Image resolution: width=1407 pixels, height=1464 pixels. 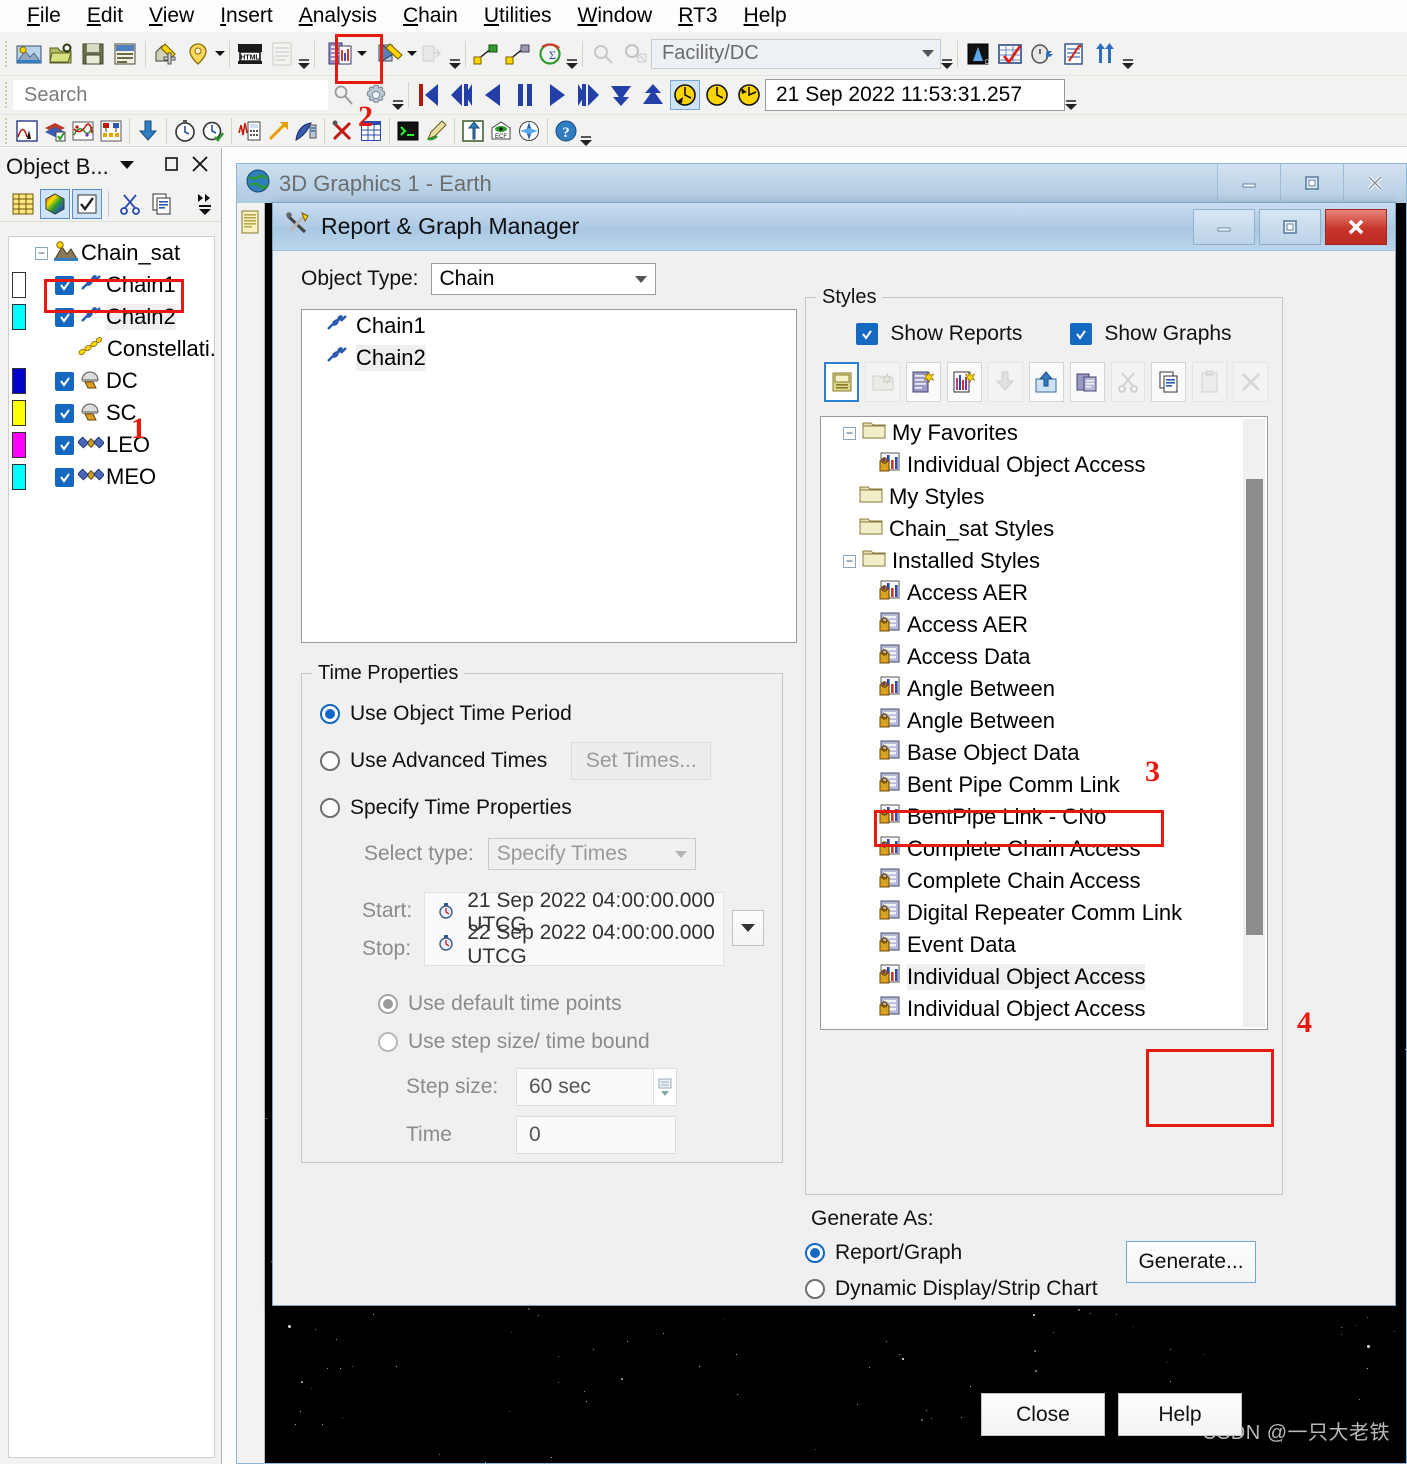 What do you see at coordinates (486, 54) in the screenshot?
I see `chain-create-icon` at bounding box center [486, 54].